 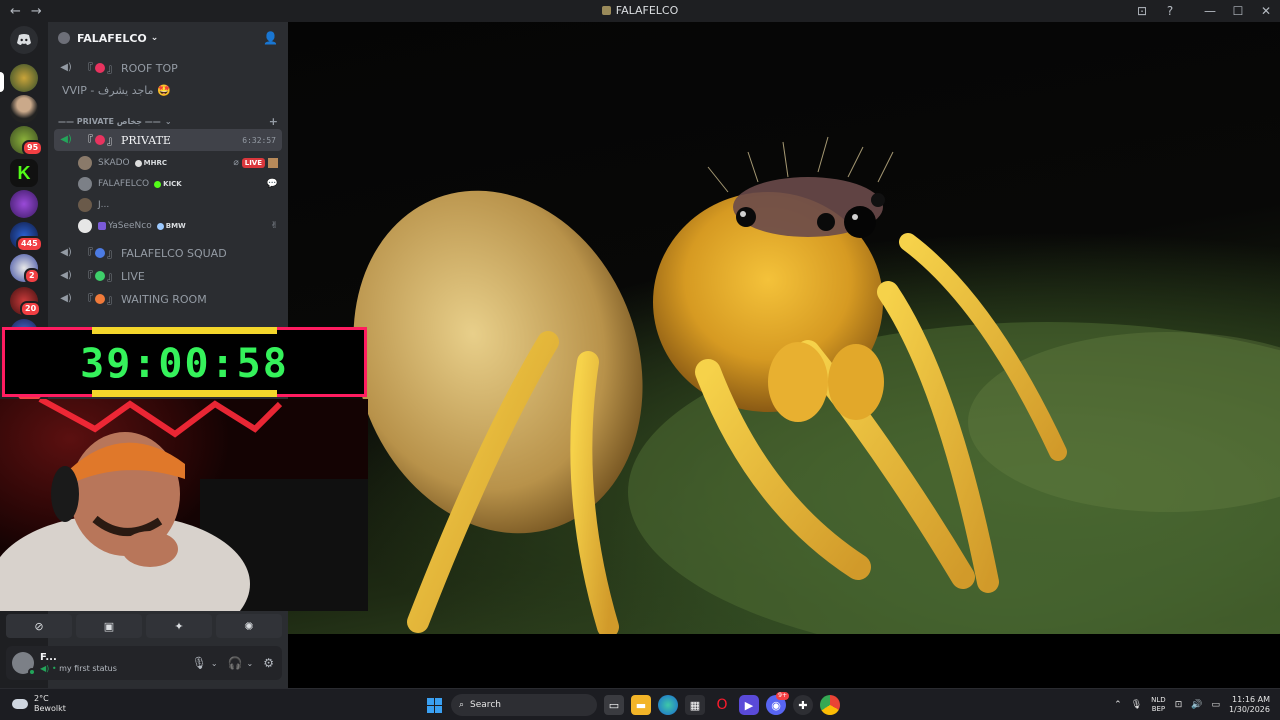 What do you see at coordinates (606, 10) in the screenshot?
I see `server-icon` at bounding box center [606, 10].